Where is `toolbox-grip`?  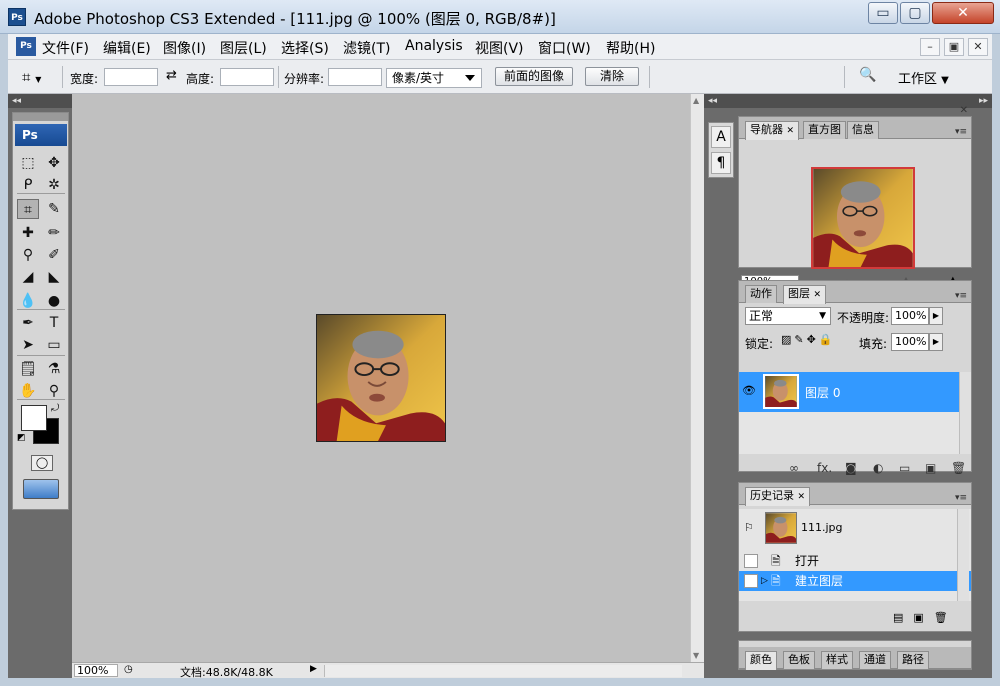 toolbox-grip is located at coordinates (40, 117).